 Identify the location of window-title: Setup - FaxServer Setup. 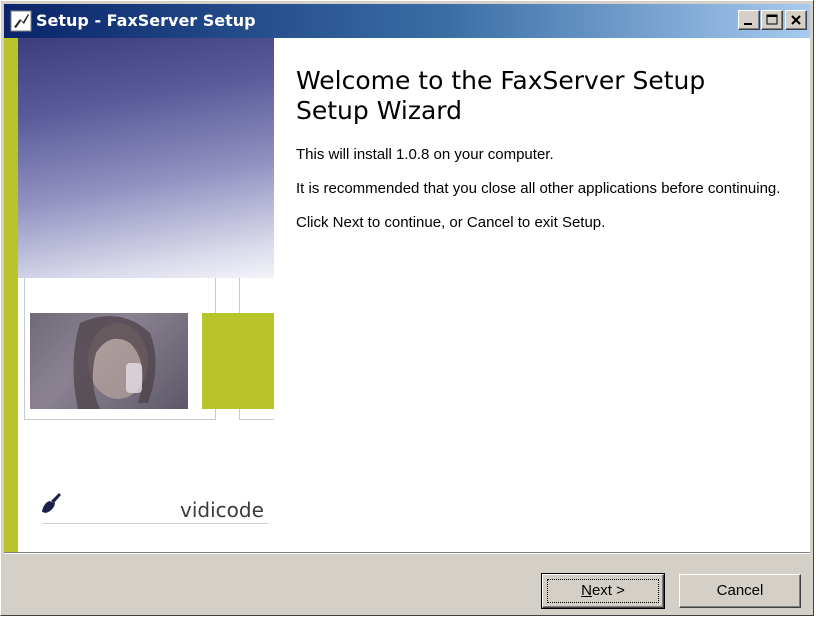
(146, 20).